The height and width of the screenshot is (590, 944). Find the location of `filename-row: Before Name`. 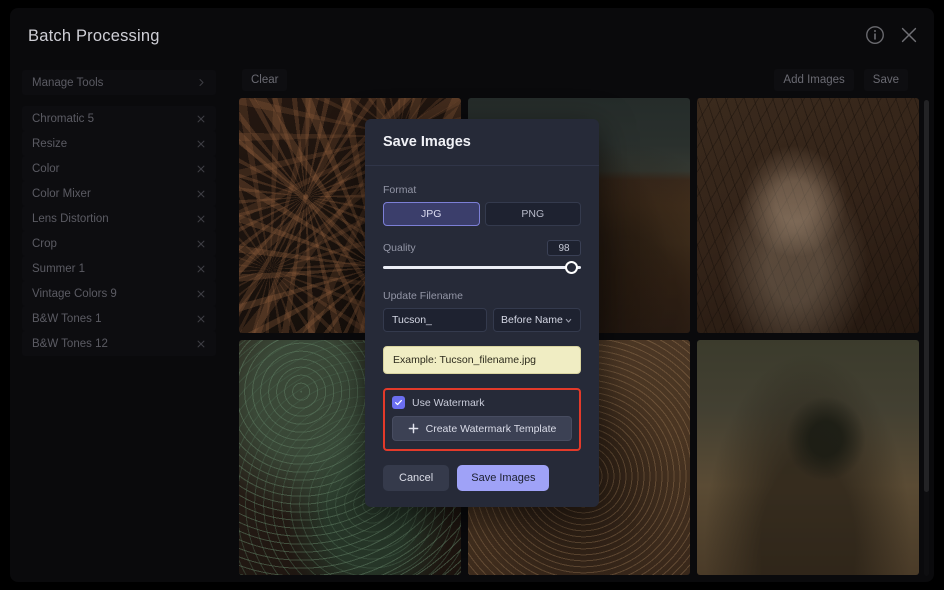

filename-row: Before Name is located at coordinates (482, 320).